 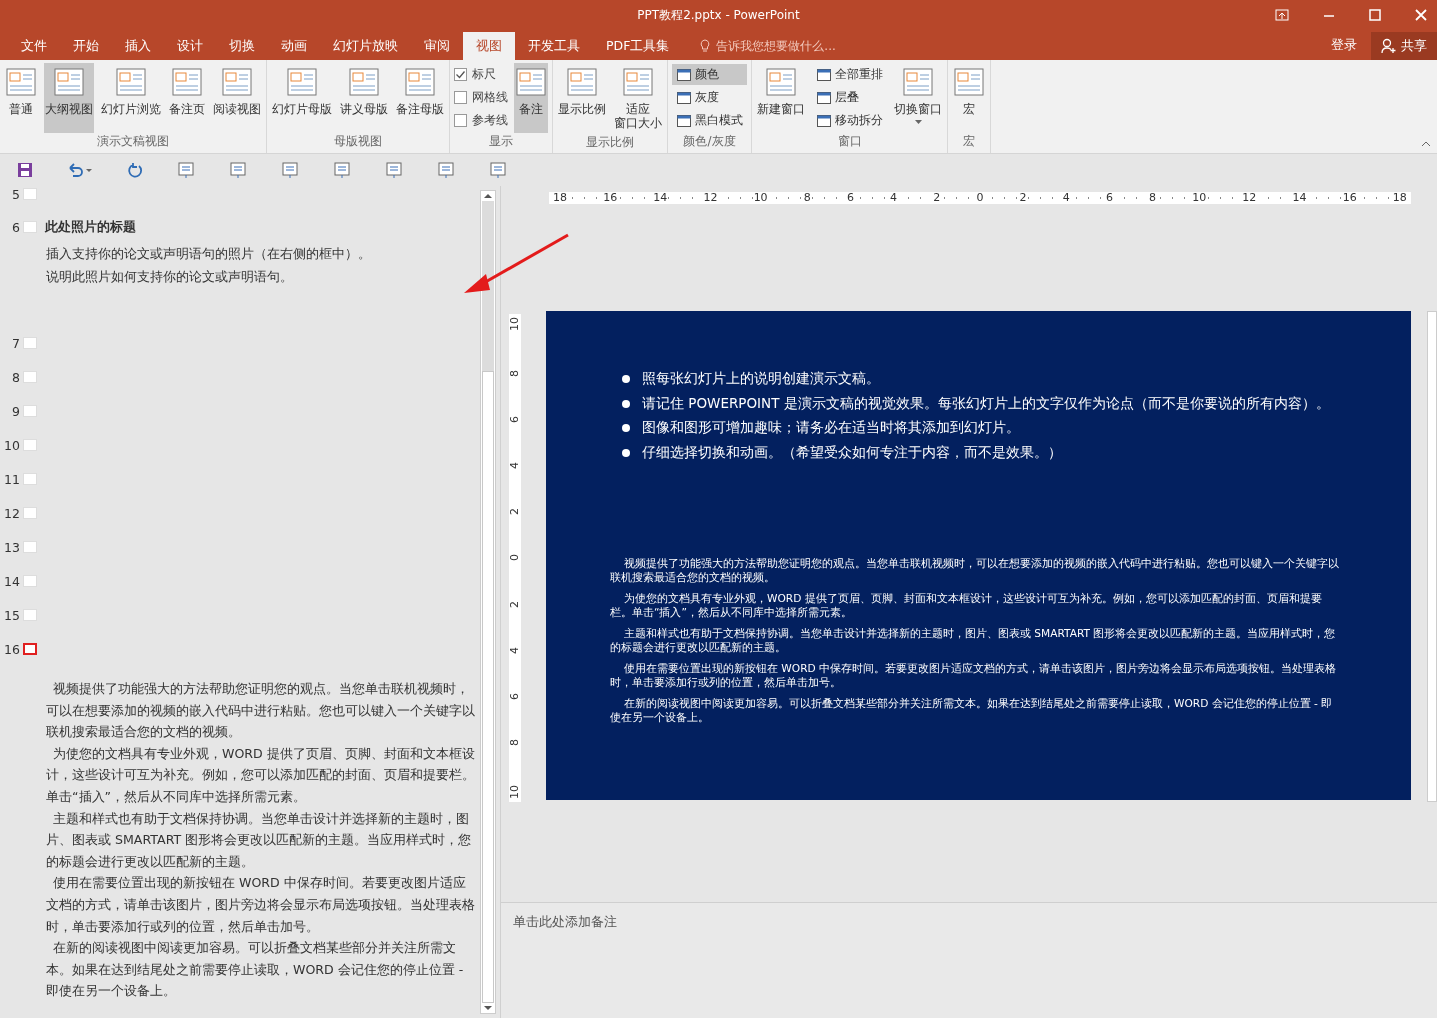 What do you see at coordinates (1282, 15) in the screenshot?
I see `ribbon-display-icon` at bounding box center [1282, 15].